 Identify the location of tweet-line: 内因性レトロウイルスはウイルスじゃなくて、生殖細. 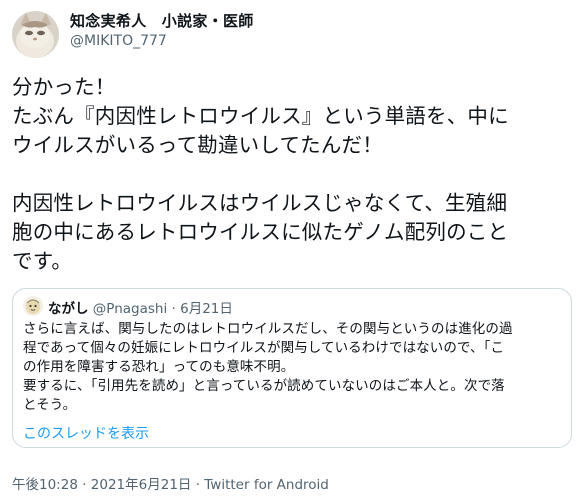
(260, 203).